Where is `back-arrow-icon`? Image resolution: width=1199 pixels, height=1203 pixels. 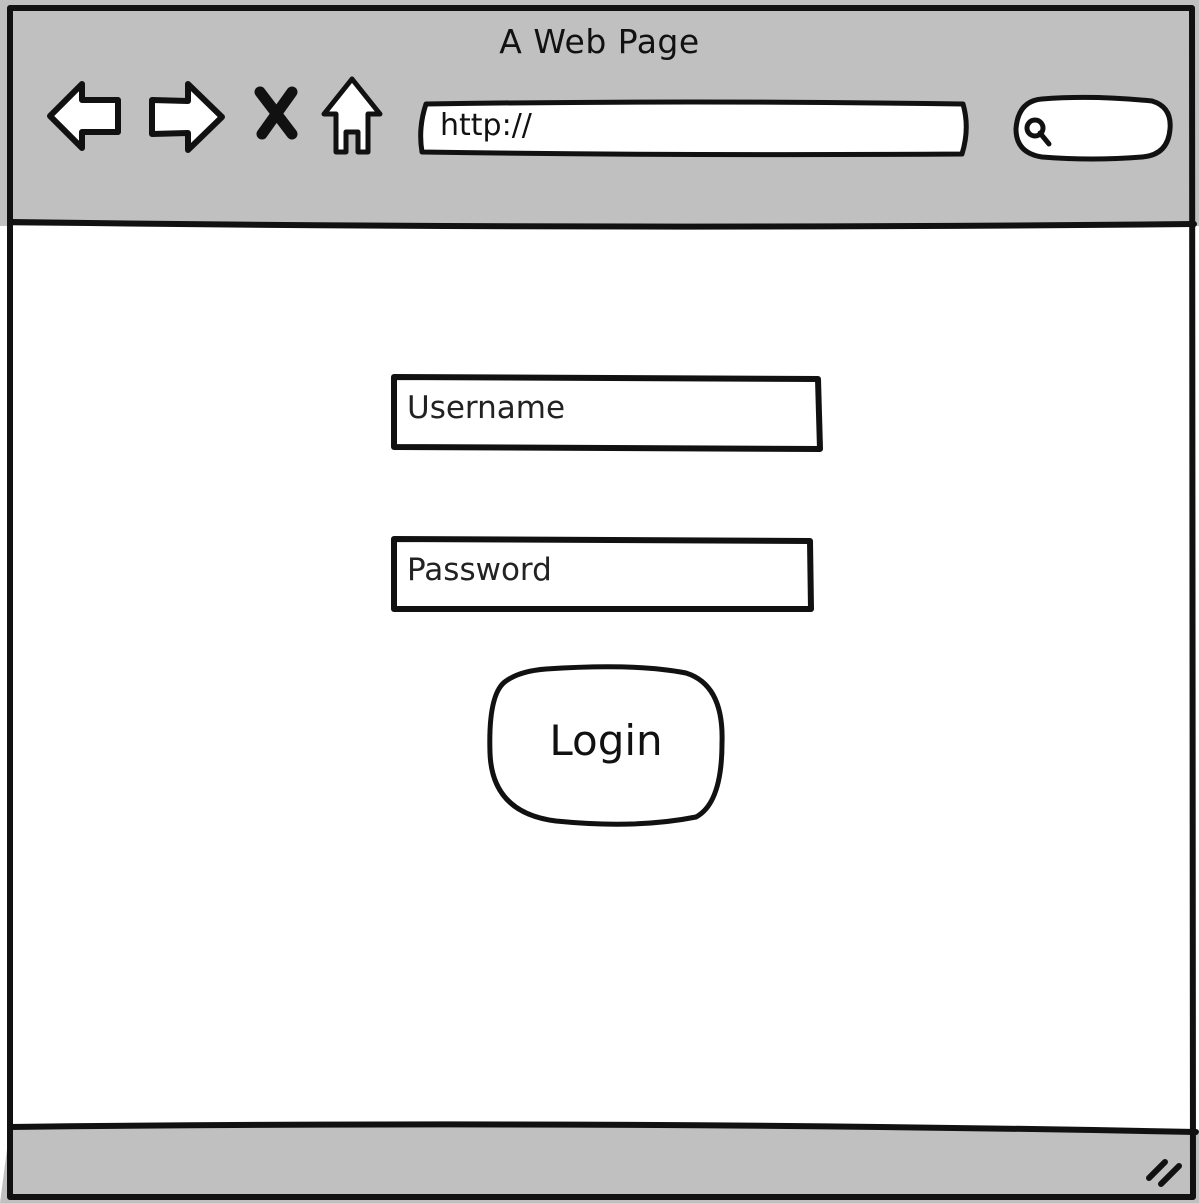 back-arrow-icon is located at coordinates (84, 116).